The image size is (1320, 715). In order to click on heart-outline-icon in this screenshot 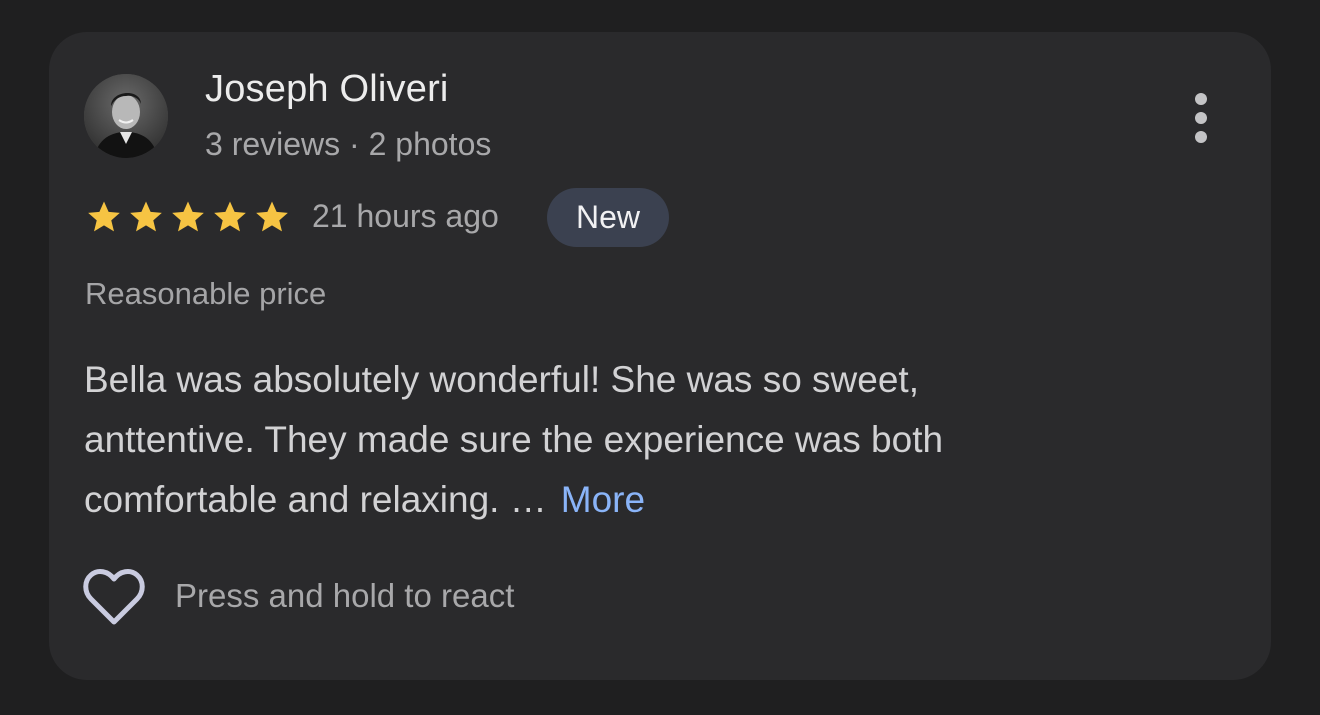, I will do `click(114, 596)`.